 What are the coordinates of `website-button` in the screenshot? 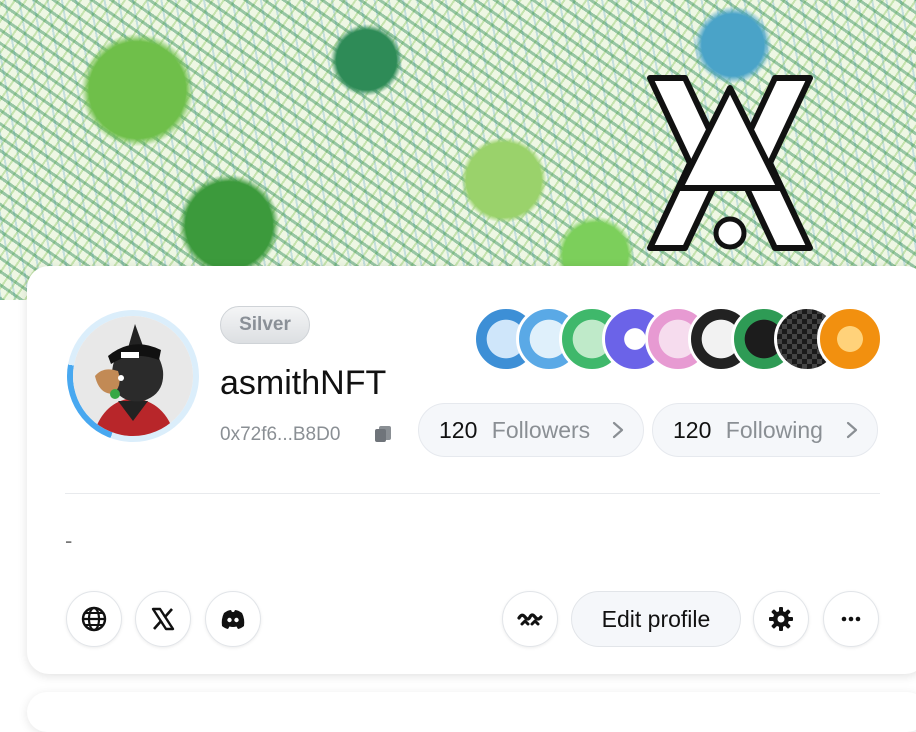 It's located at (94, 619).